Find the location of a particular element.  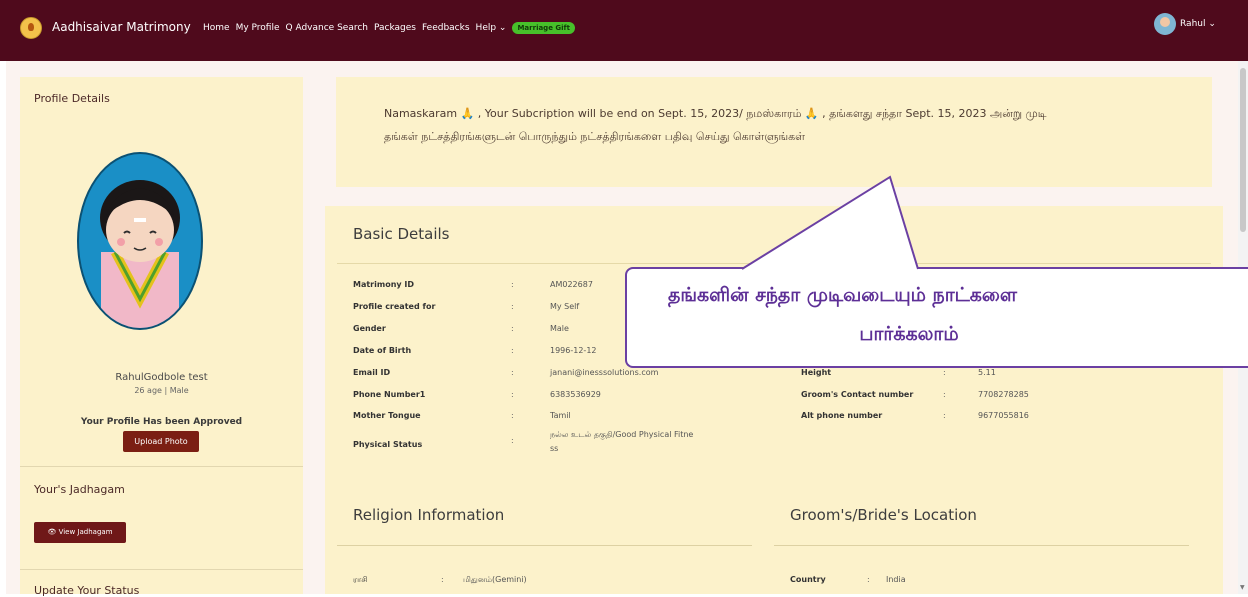

update-status-heading: Update Your Status is located at coordinates (87, 590).